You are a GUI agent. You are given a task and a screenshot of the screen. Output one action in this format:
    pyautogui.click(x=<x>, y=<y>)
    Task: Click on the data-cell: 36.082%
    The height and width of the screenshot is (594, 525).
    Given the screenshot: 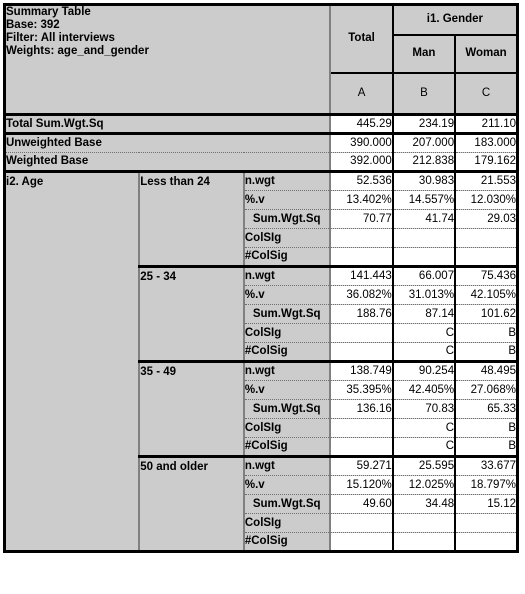 What is the action you would take?
    pyautogui.click(x=361, y=295)
    